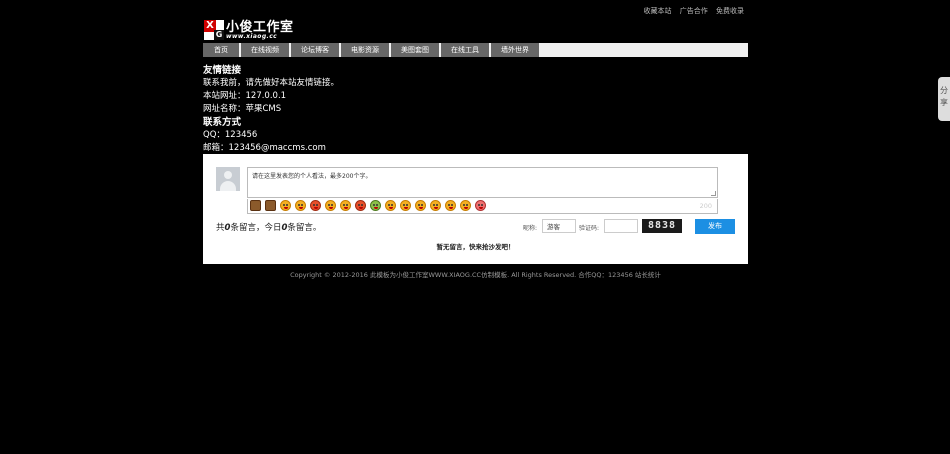 The image size is (950, 454). I want to click on captcha-input, so click(621, 226).